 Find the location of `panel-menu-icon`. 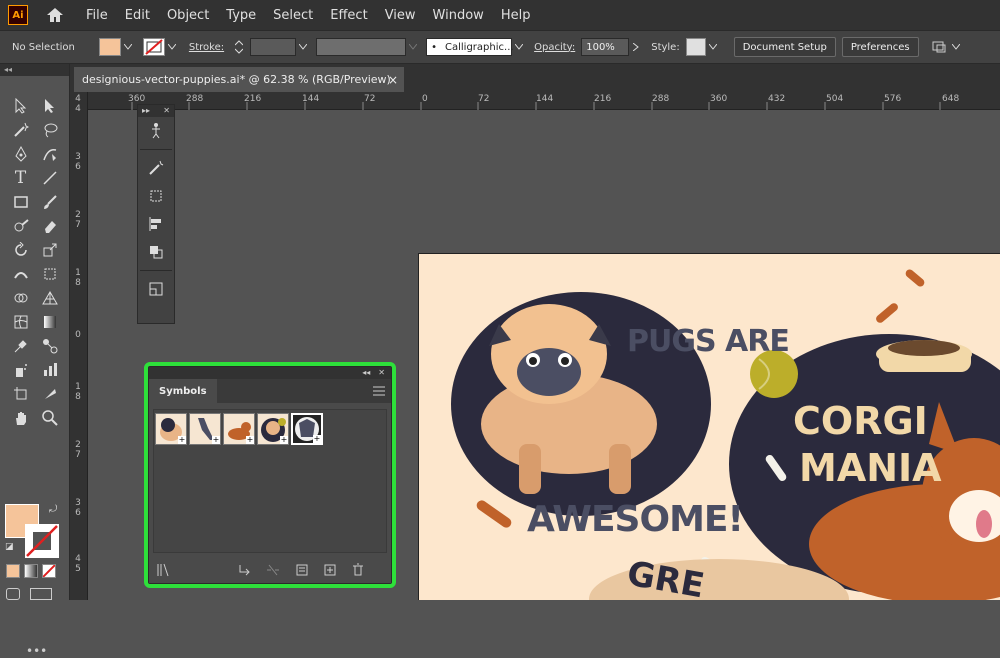

panel-menu-icon is located at coordinates (379, 392).